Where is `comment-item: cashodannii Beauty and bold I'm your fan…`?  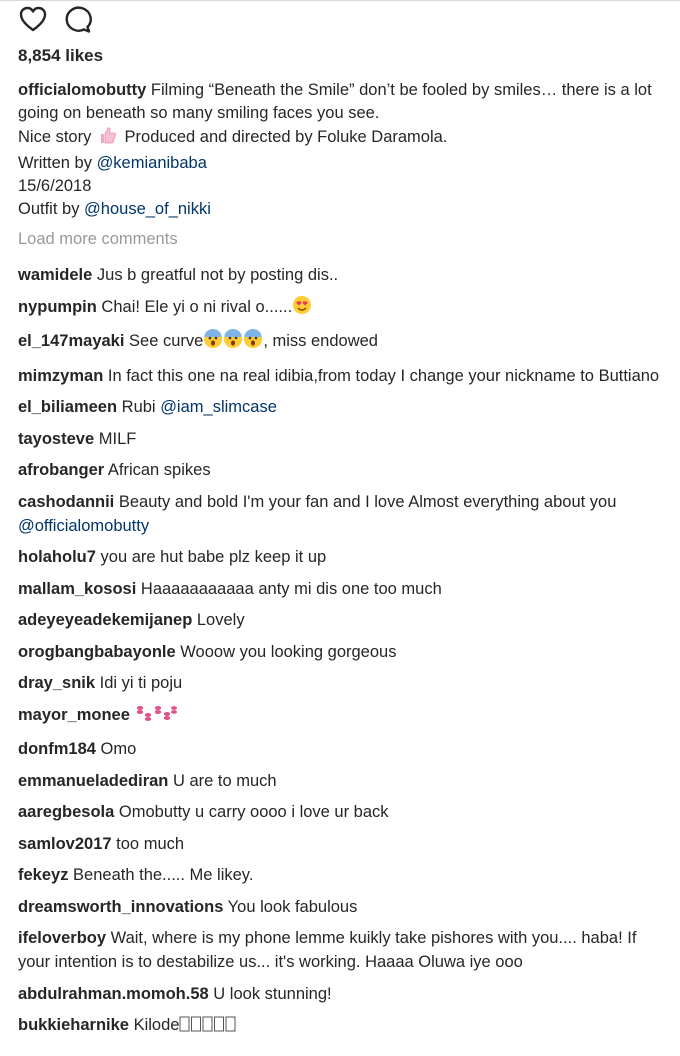 comment-item: cashodannii Beauty and bold I'm your fan… is located at coordinates (344, 514).